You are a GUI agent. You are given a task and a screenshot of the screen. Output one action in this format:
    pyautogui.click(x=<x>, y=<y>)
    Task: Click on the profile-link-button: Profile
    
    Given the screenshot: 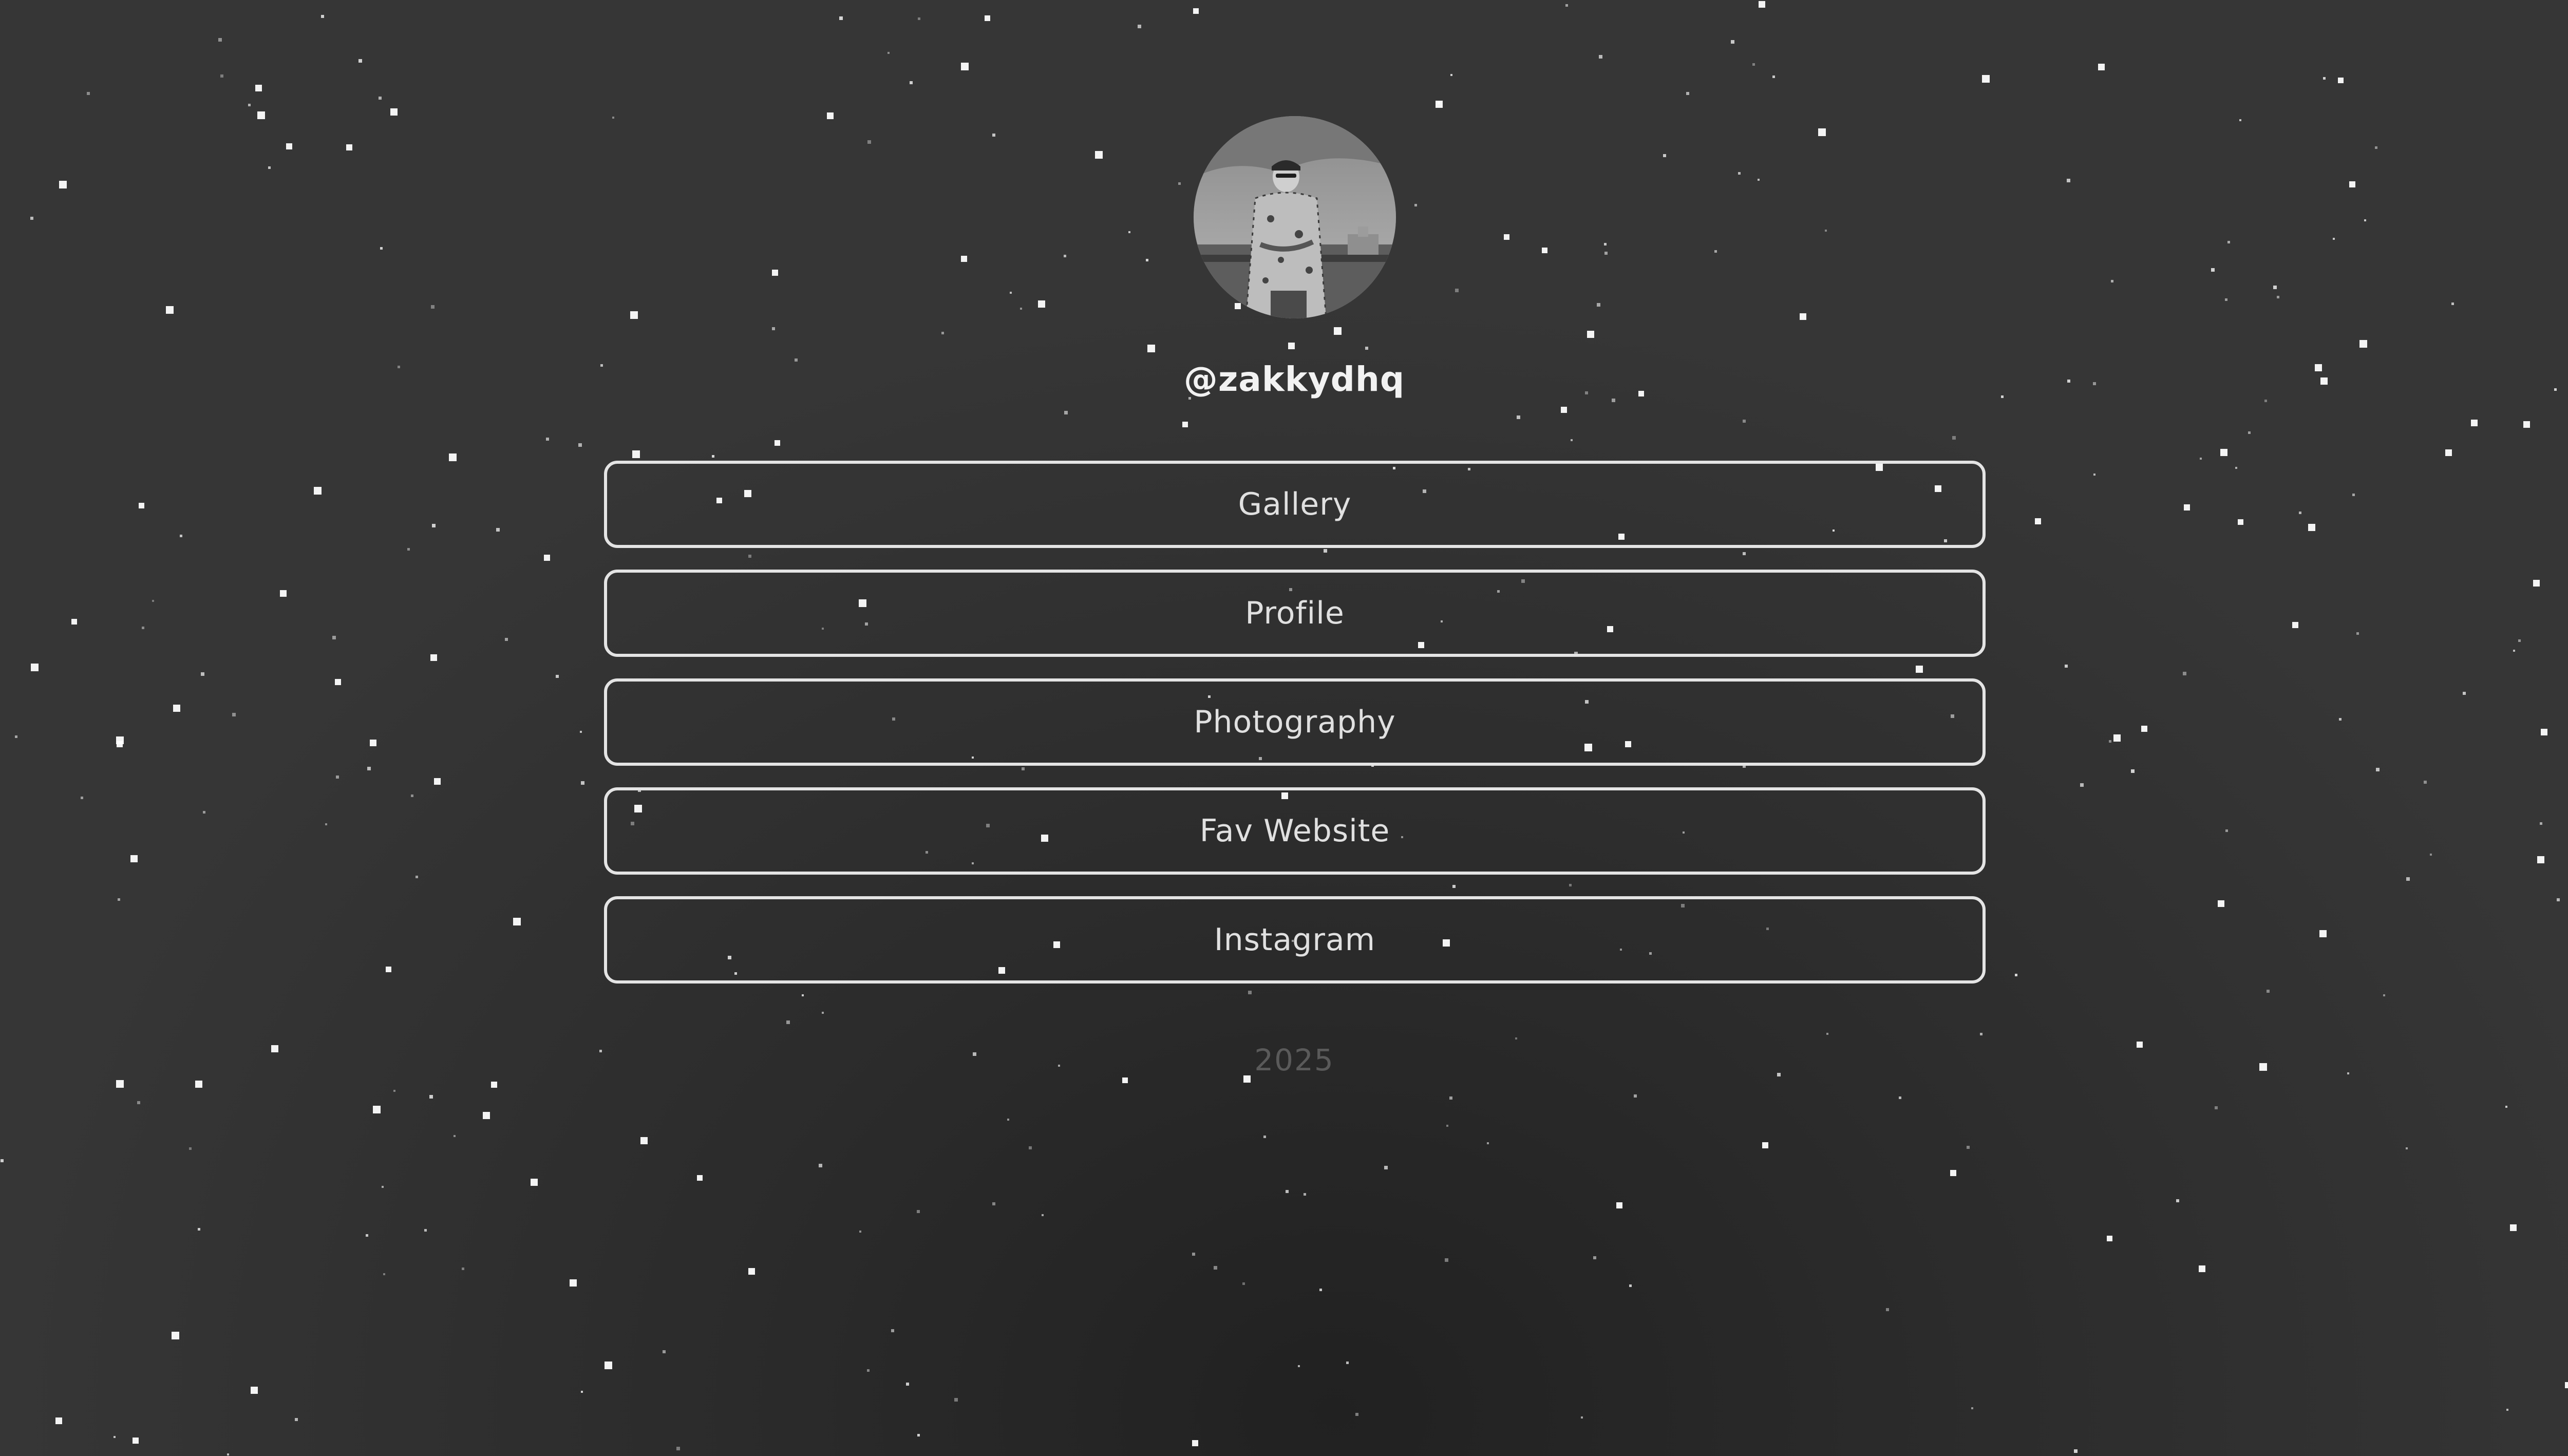 What is the action you would take?
    pyautogui.click(x=1295, y=613)
    